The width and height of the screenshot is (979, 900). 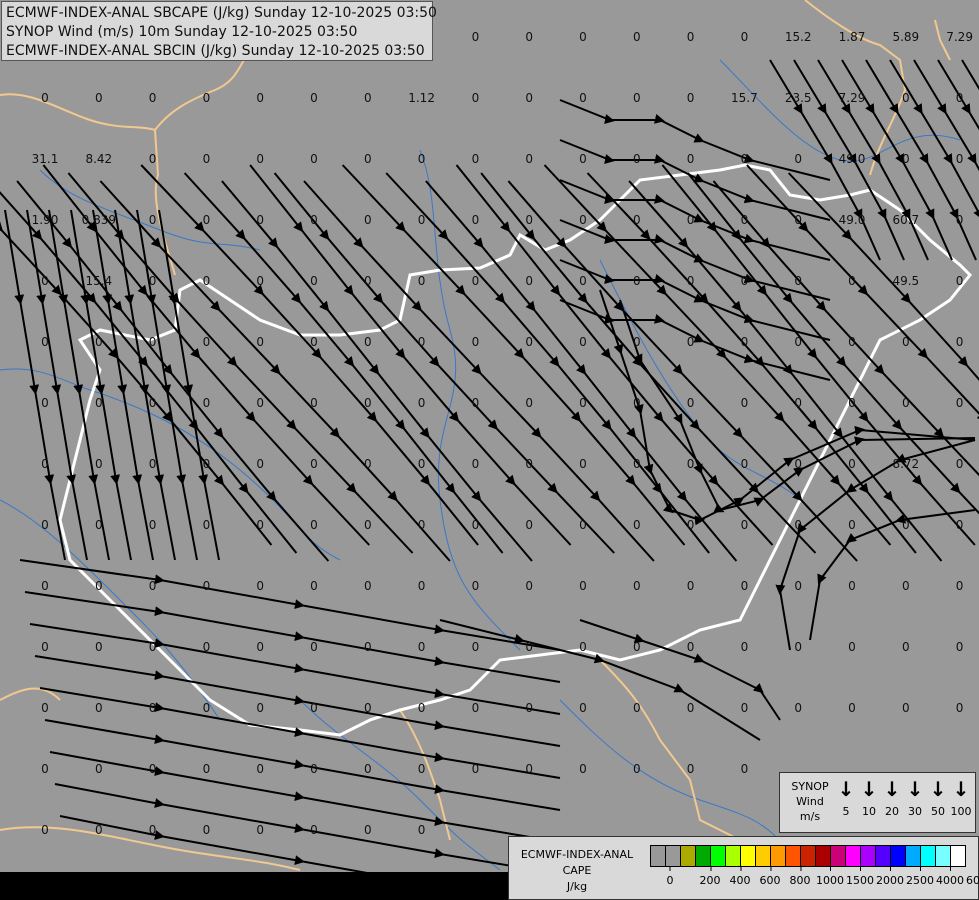 I want to click on cape-tick-label: 1500, so click(x=860, y=876).